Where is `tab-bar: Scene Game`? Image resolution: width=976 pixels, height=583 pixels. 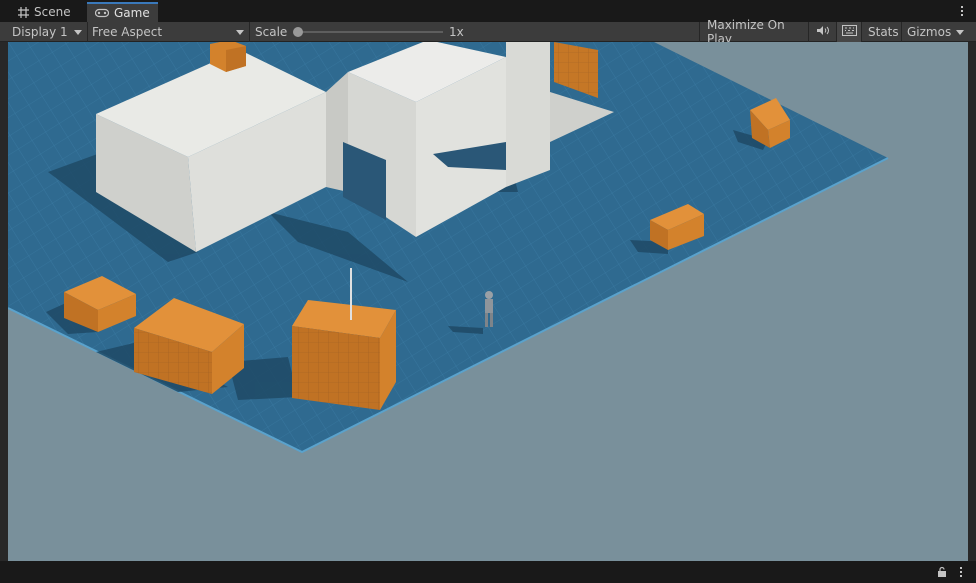
tab-bar: Scene Game is located at coordinates (488, 11).